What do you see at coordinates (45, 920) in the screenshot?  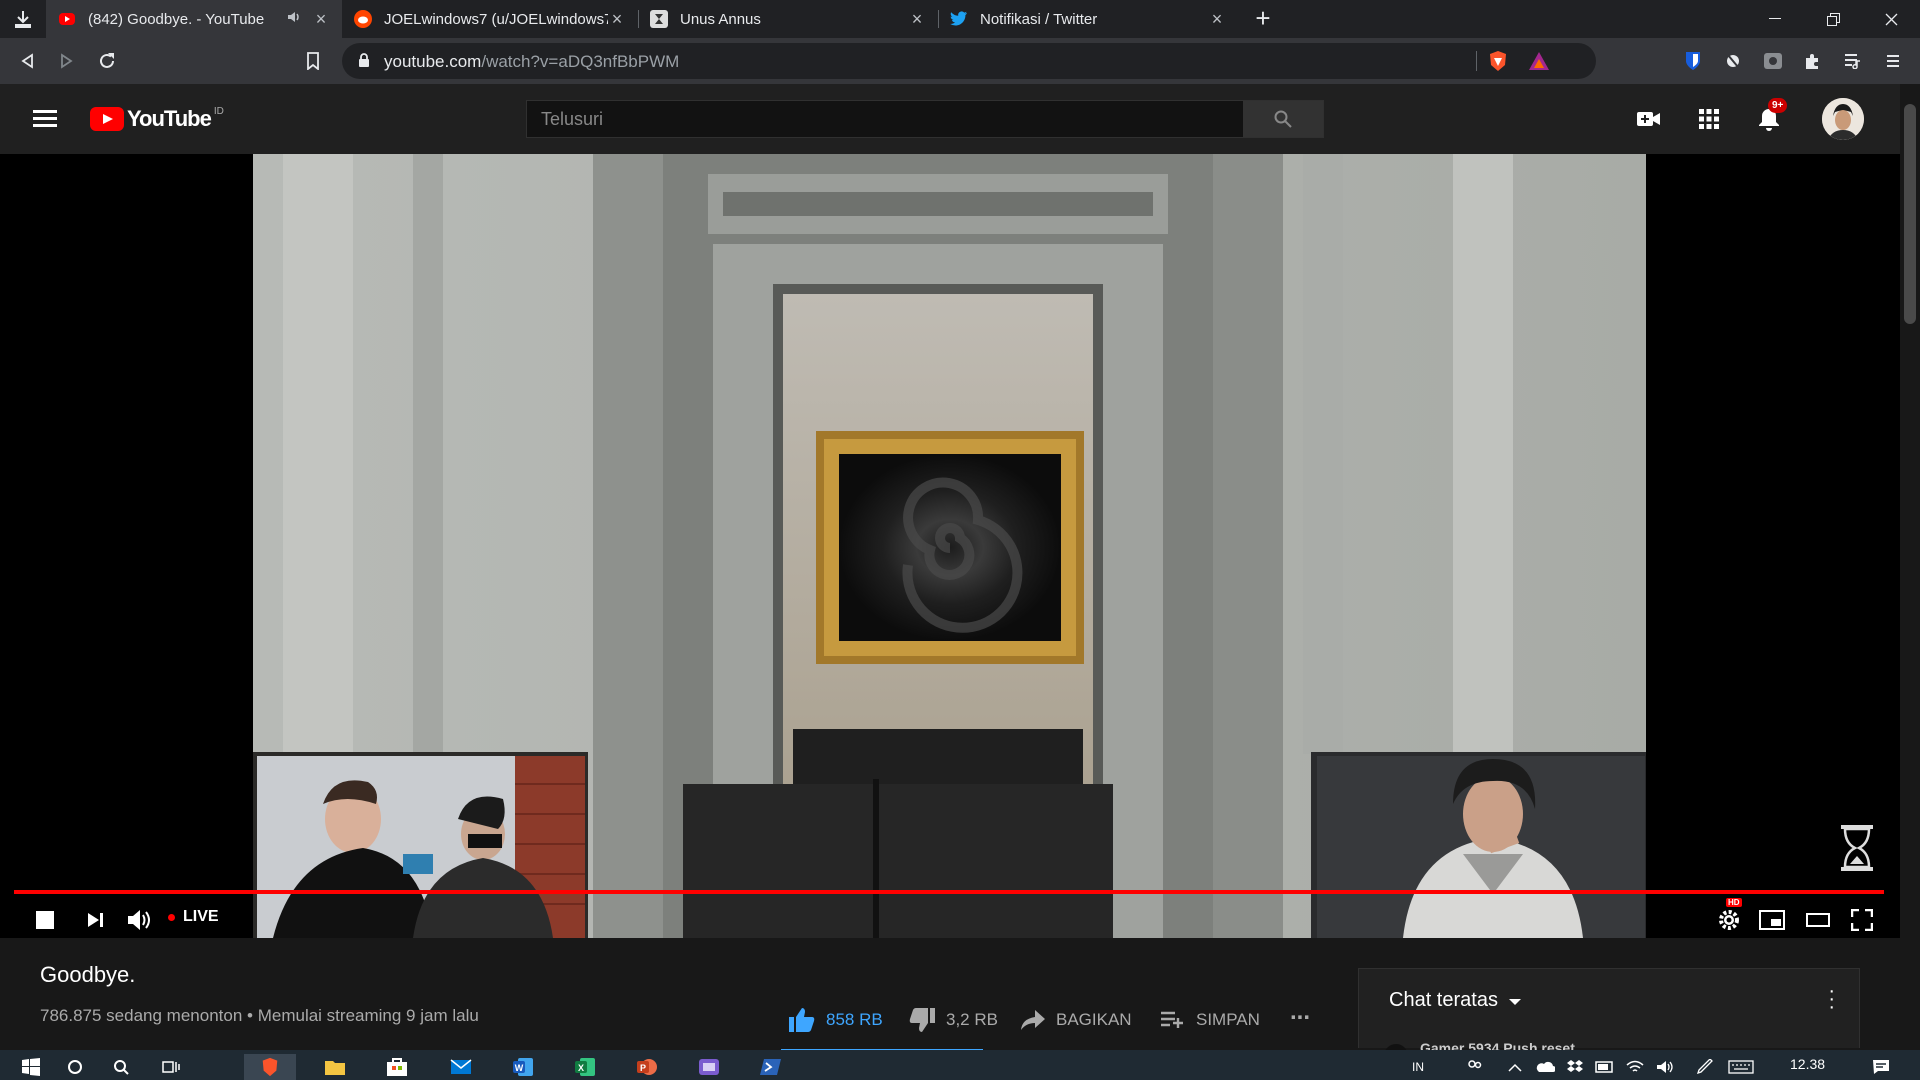 I see `stop-button` at bounding box center [45, 920].